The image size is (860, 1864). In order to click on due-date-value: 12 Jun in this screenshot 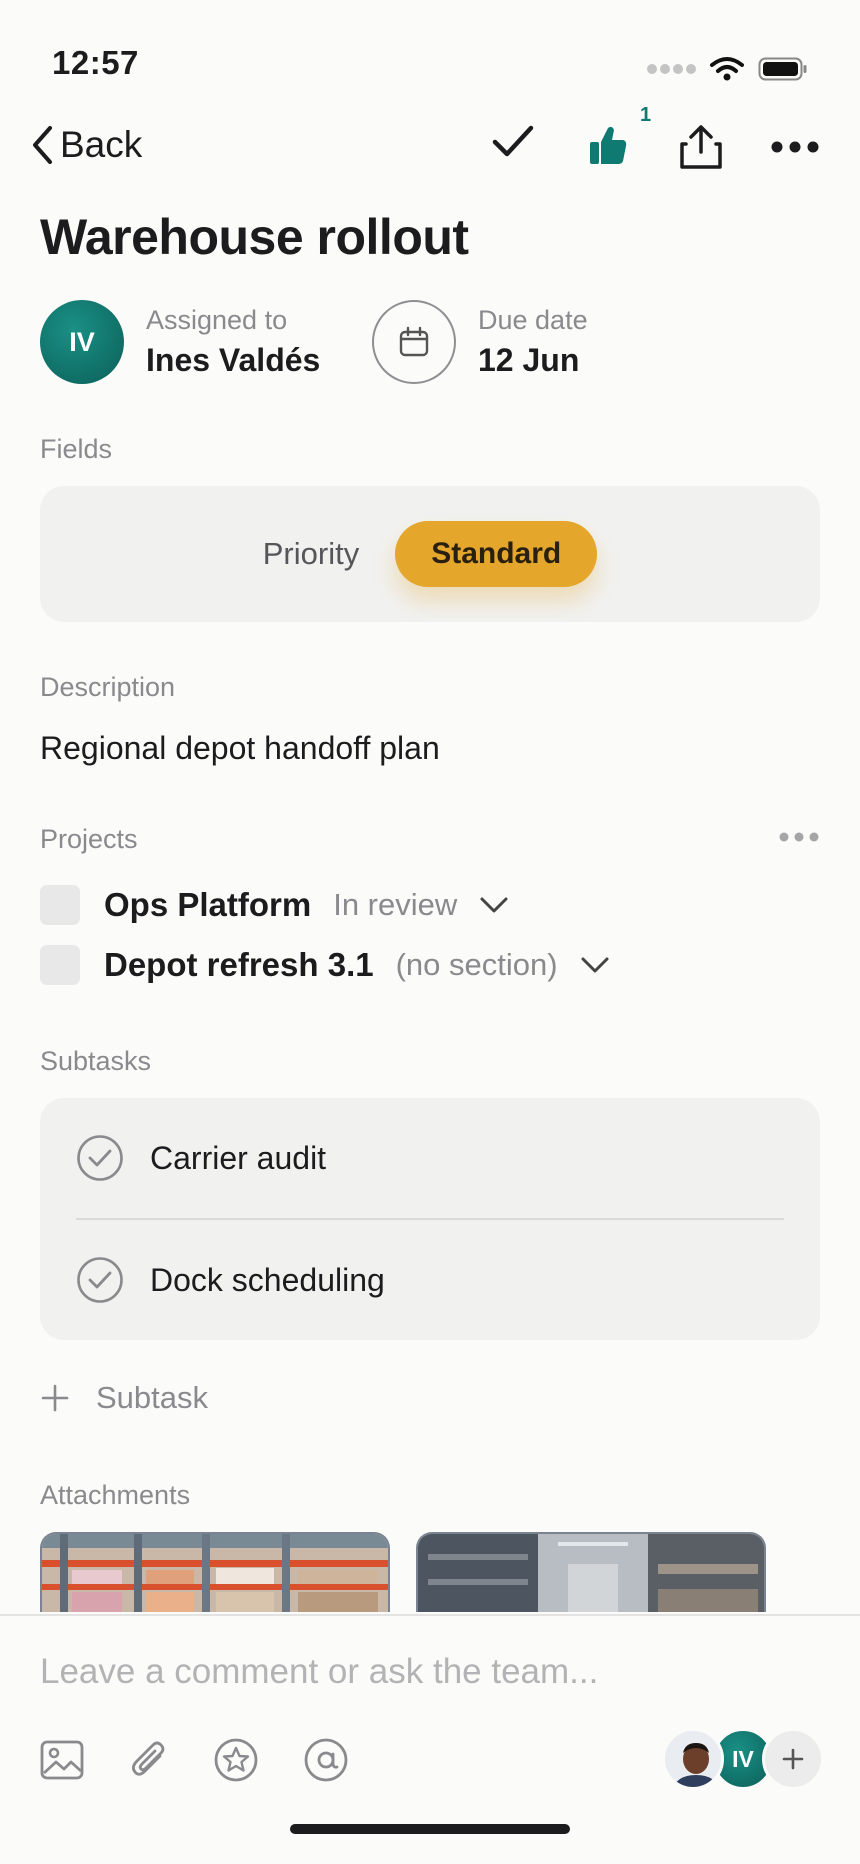, I will do `click(529, 360)`.